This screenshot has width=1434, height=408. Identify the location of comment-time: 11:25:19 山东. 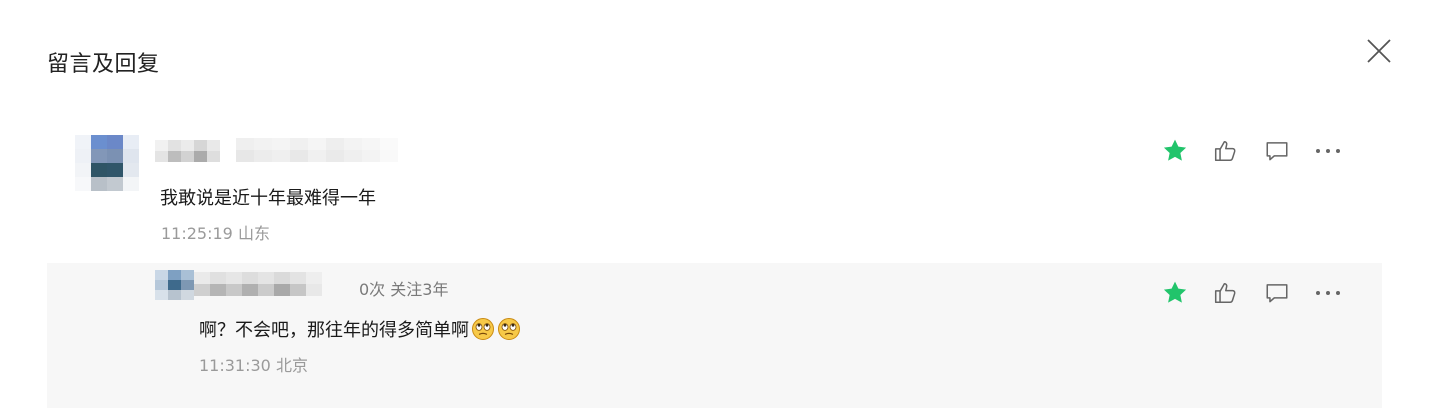
(215, 233).